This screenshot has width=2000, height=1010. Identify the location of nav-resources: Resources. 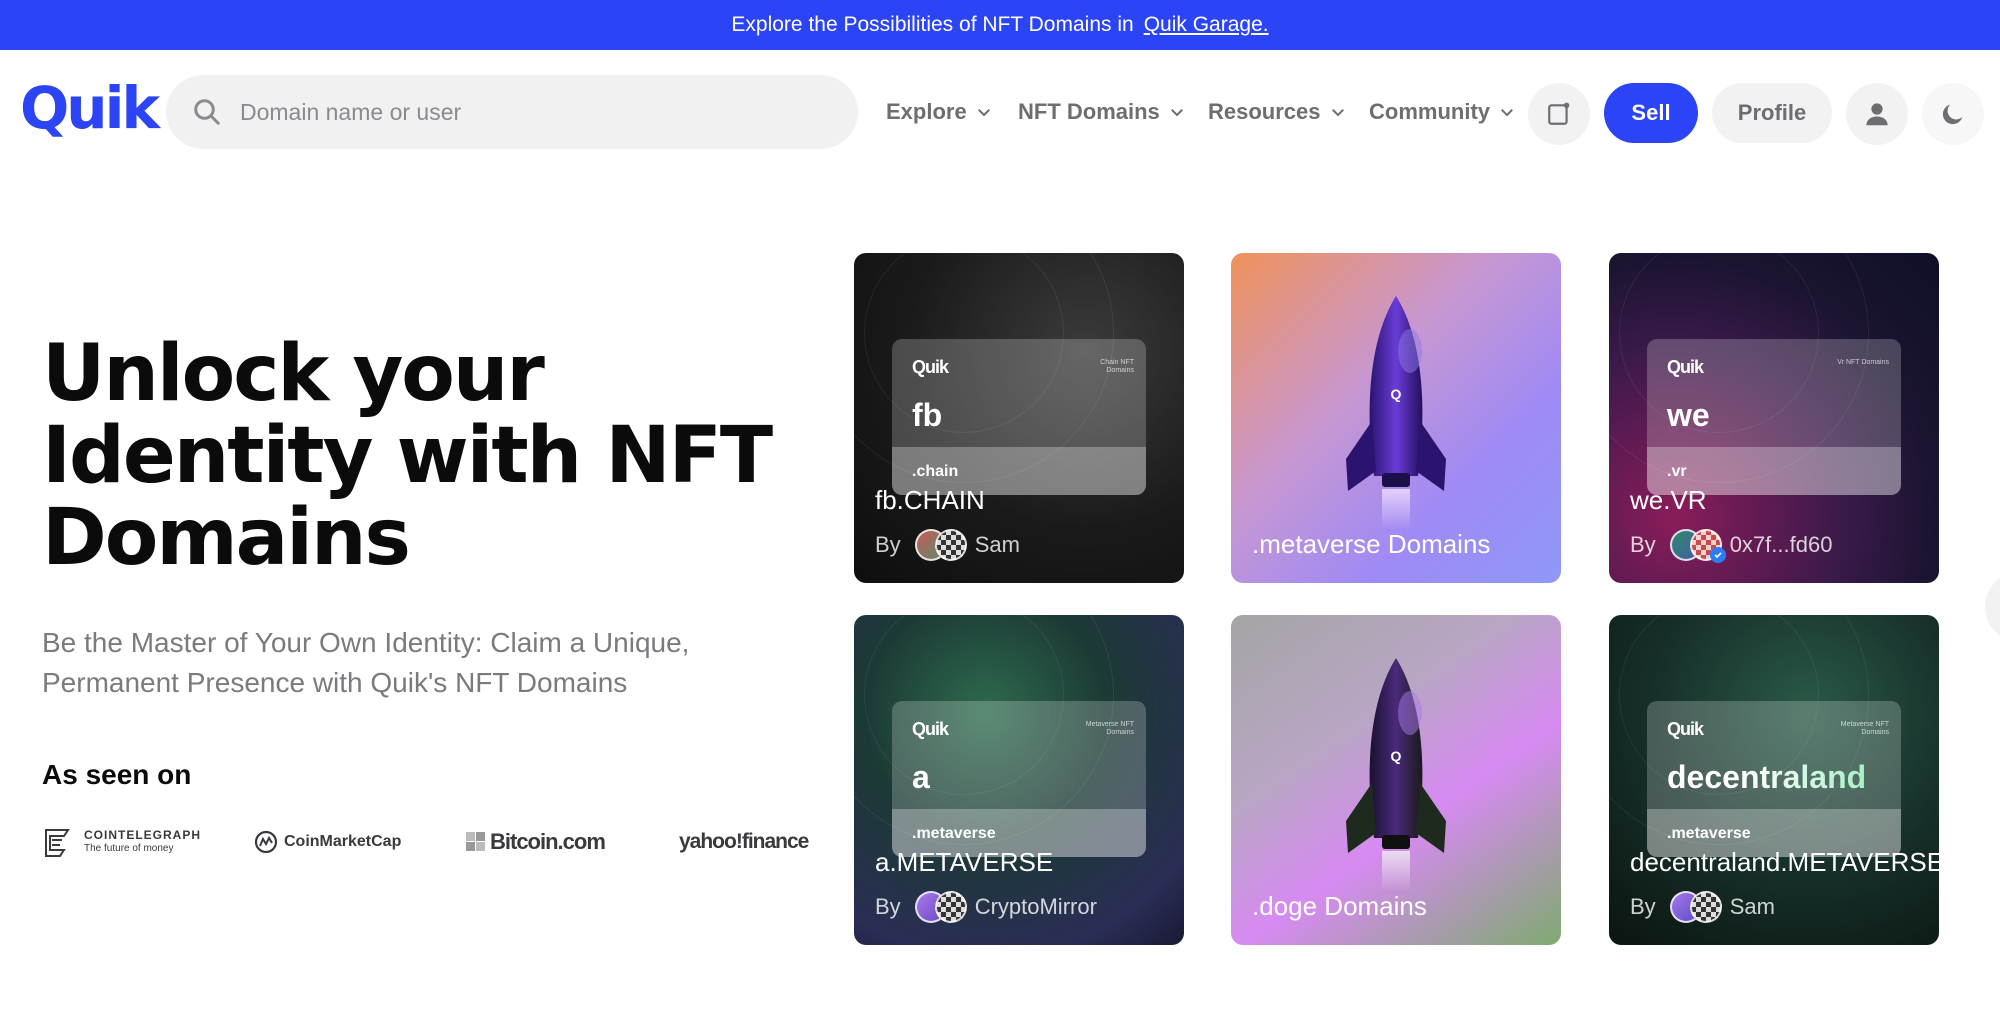
(1277, 112).